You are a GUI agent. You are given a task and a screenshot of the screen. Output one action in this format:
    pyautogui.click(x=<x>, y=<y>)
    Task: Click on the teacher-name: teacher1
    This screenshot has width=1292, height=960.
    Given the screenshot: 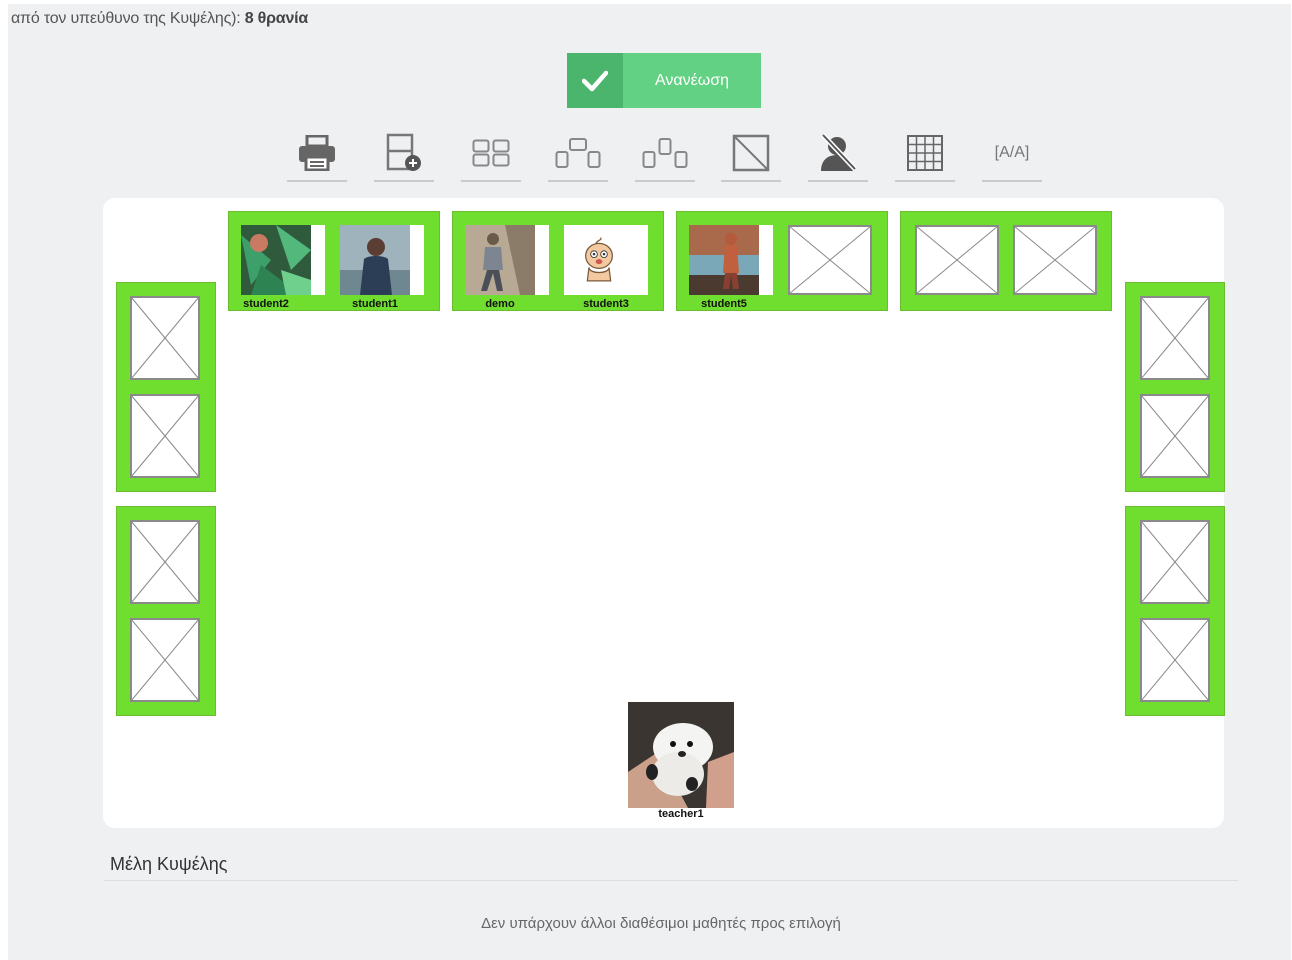 What is the action you would take?
    pyautogui.click(x=681, y=814)
    